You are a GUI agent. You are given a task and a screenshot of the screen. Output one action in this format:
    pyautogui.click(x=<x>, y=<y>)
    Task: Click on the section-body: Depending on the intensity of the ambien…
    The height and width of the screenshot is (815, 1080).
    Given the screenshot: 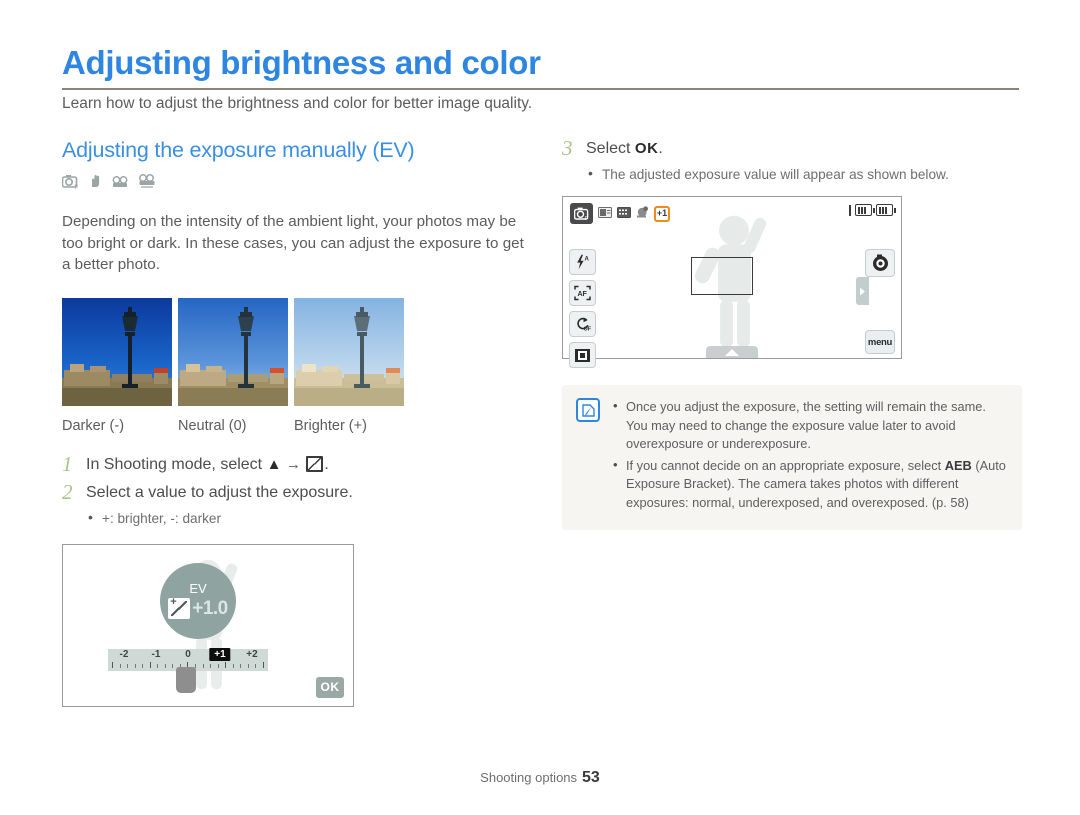 What is the action you would take?
    pyautogui.click(x=293, y=243)
    